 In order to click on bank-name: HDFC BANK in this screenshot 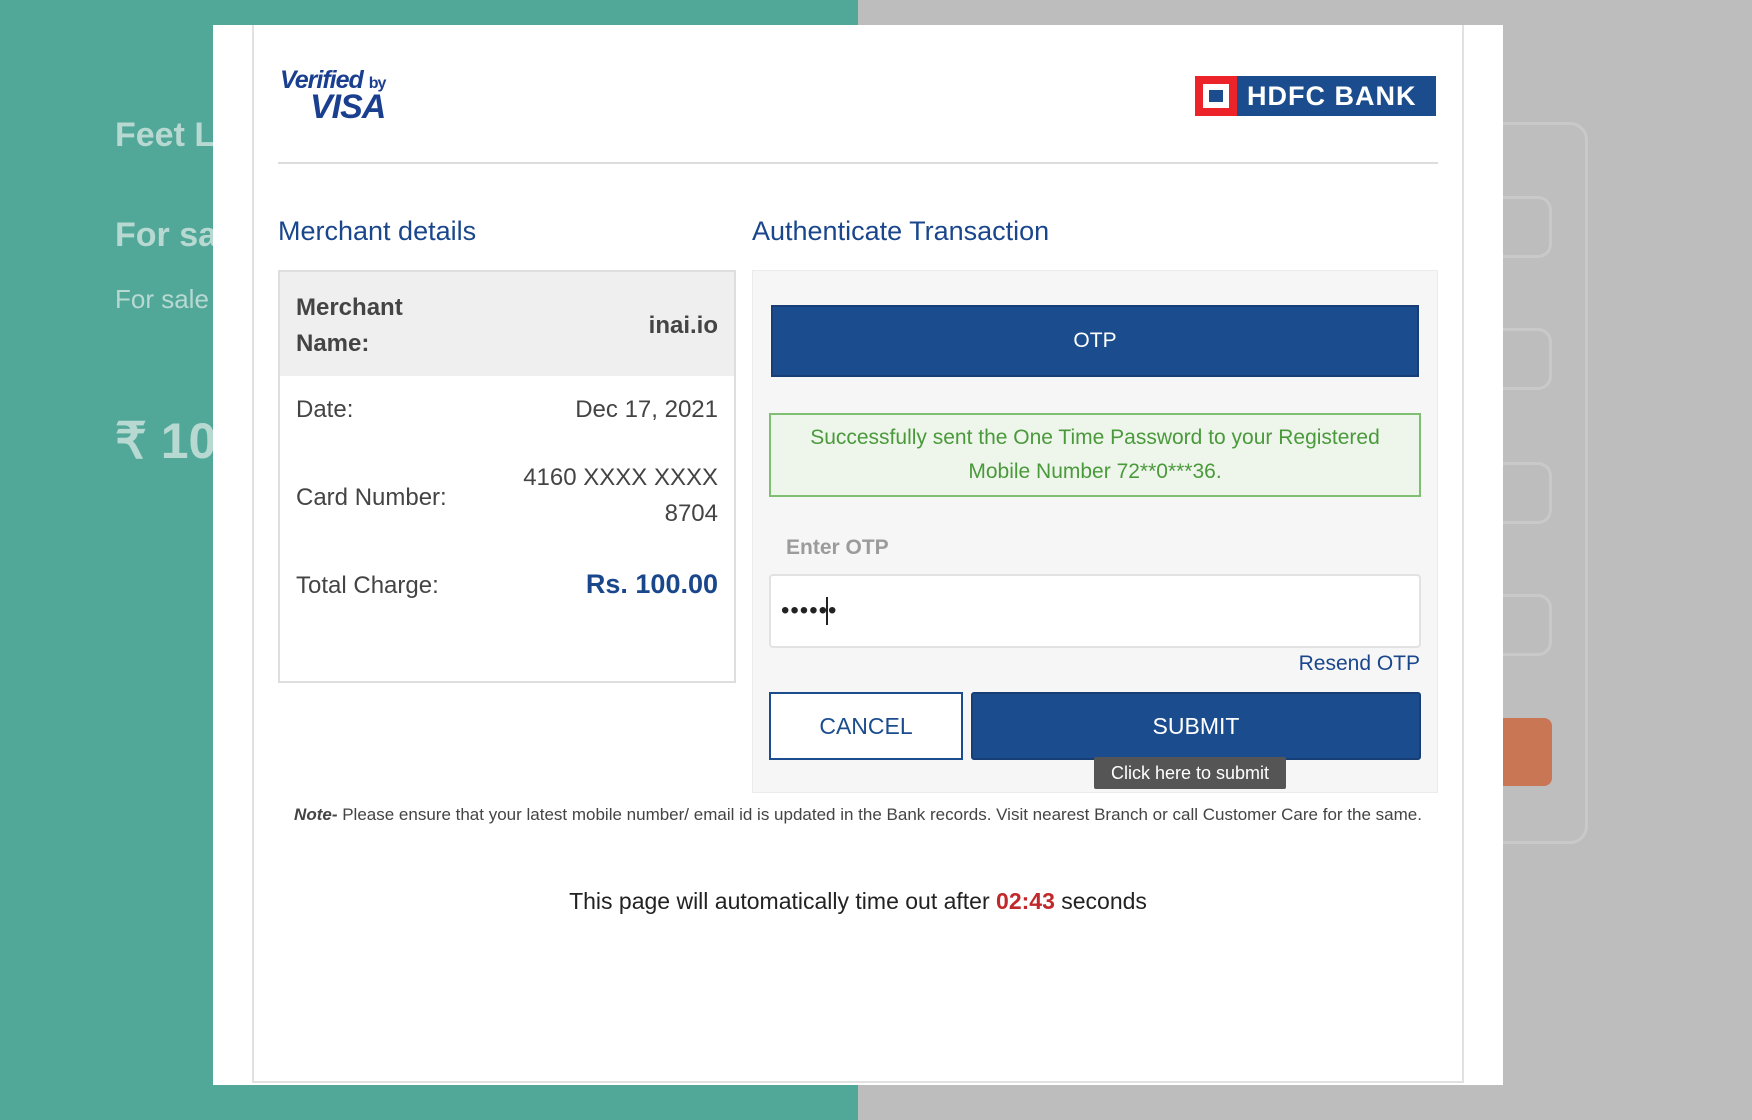, I will do `click(1332, 95)`.